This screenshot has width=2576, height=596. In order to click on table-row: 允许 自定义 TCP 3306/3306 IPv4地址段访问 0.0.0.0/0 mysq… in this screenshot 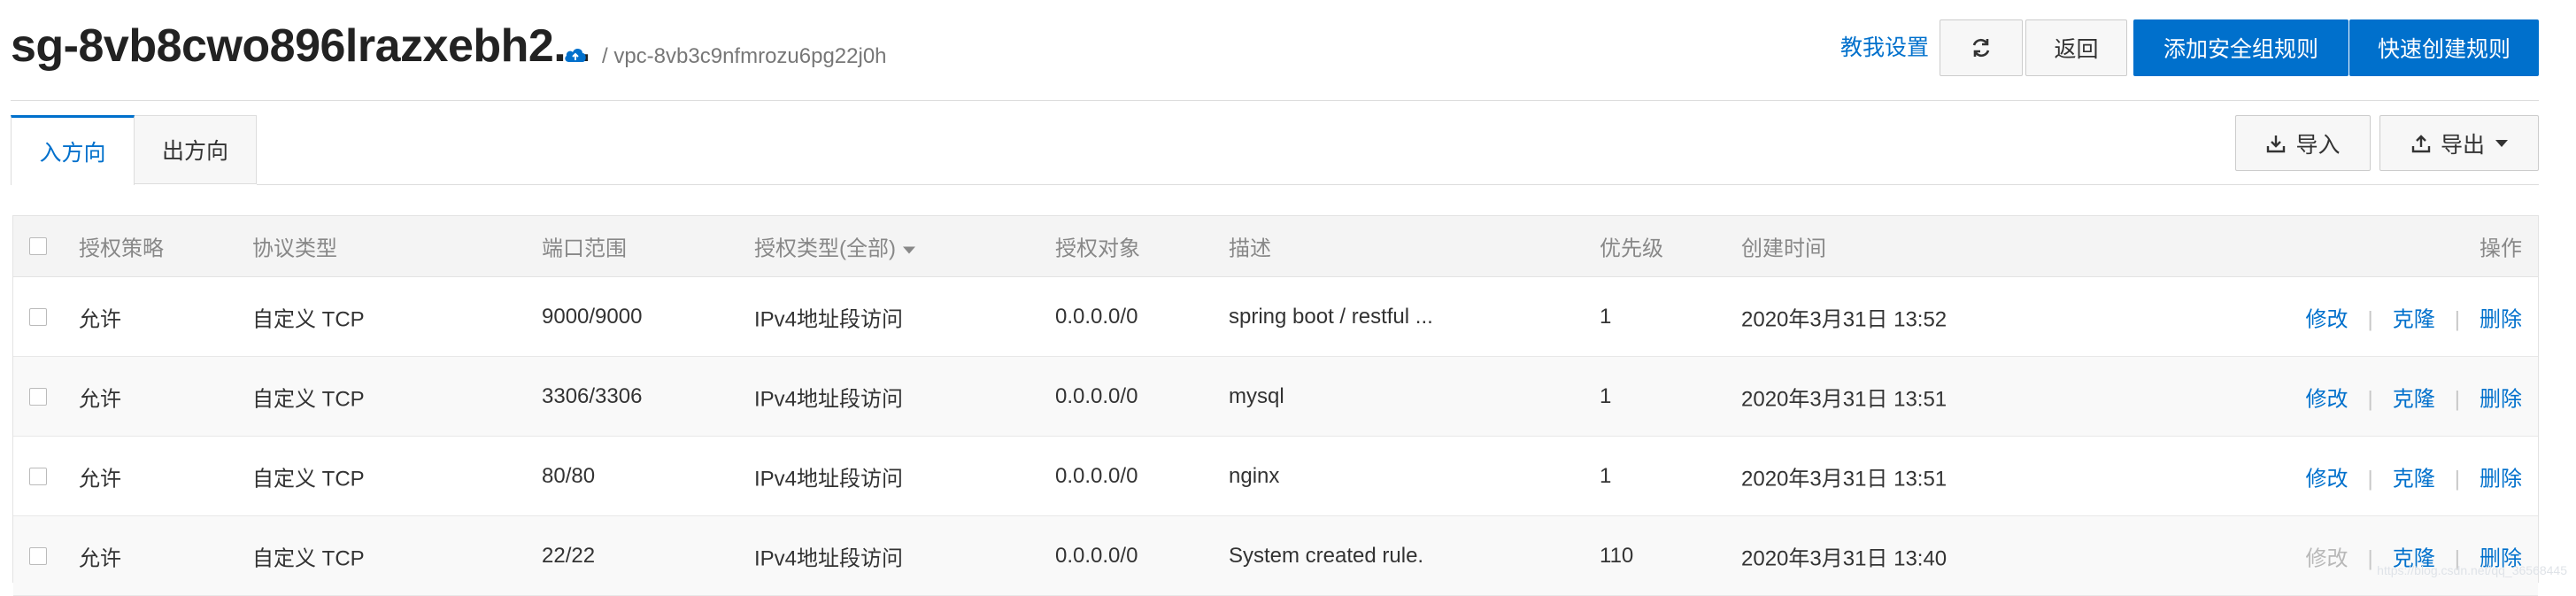, I will do `click(1275, 397)`.